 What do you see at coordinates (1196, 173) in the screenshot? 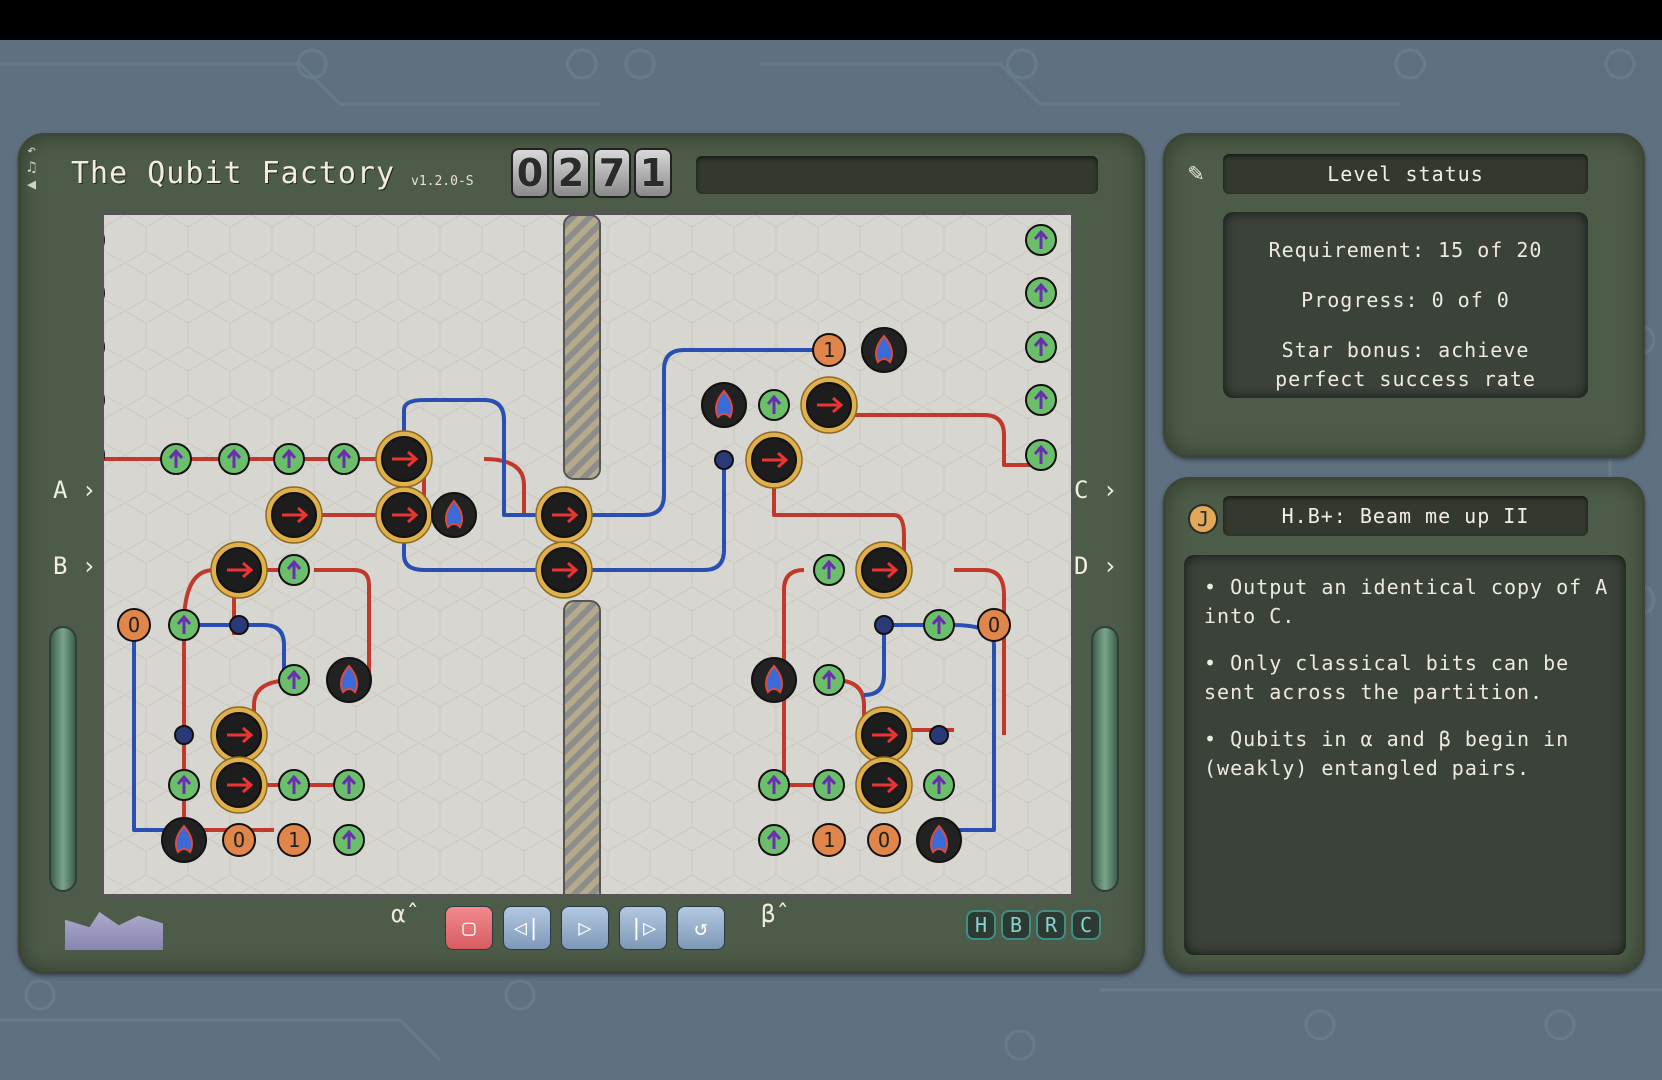
I see `eraser-icon: ✎` at bounding box center [1196, 173].